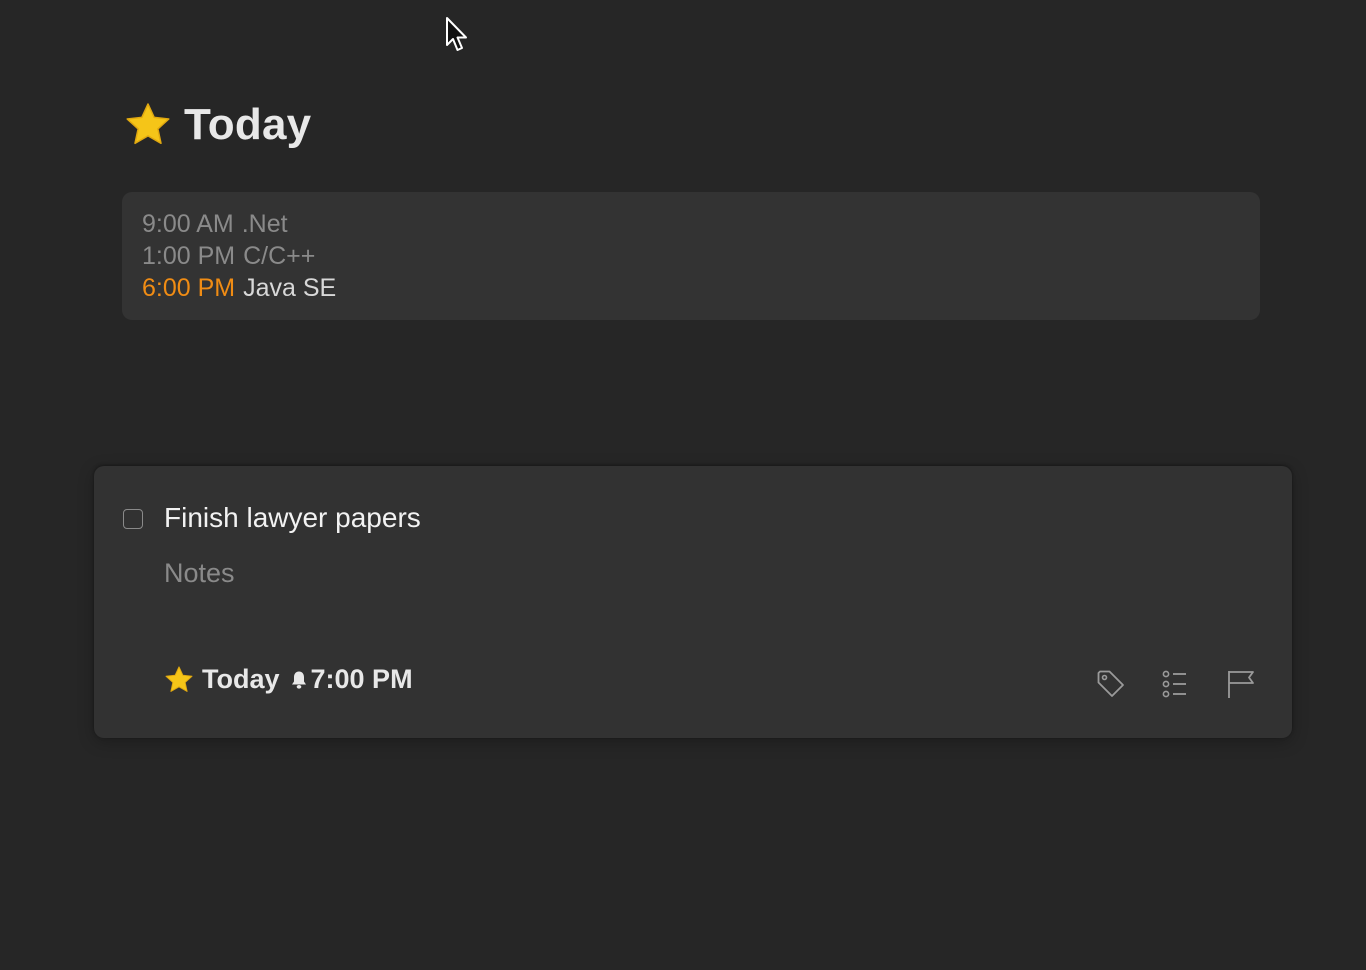 The width and height of the screenshot is (1366, 970). I want to click on tag-button, so click(1111, 684).